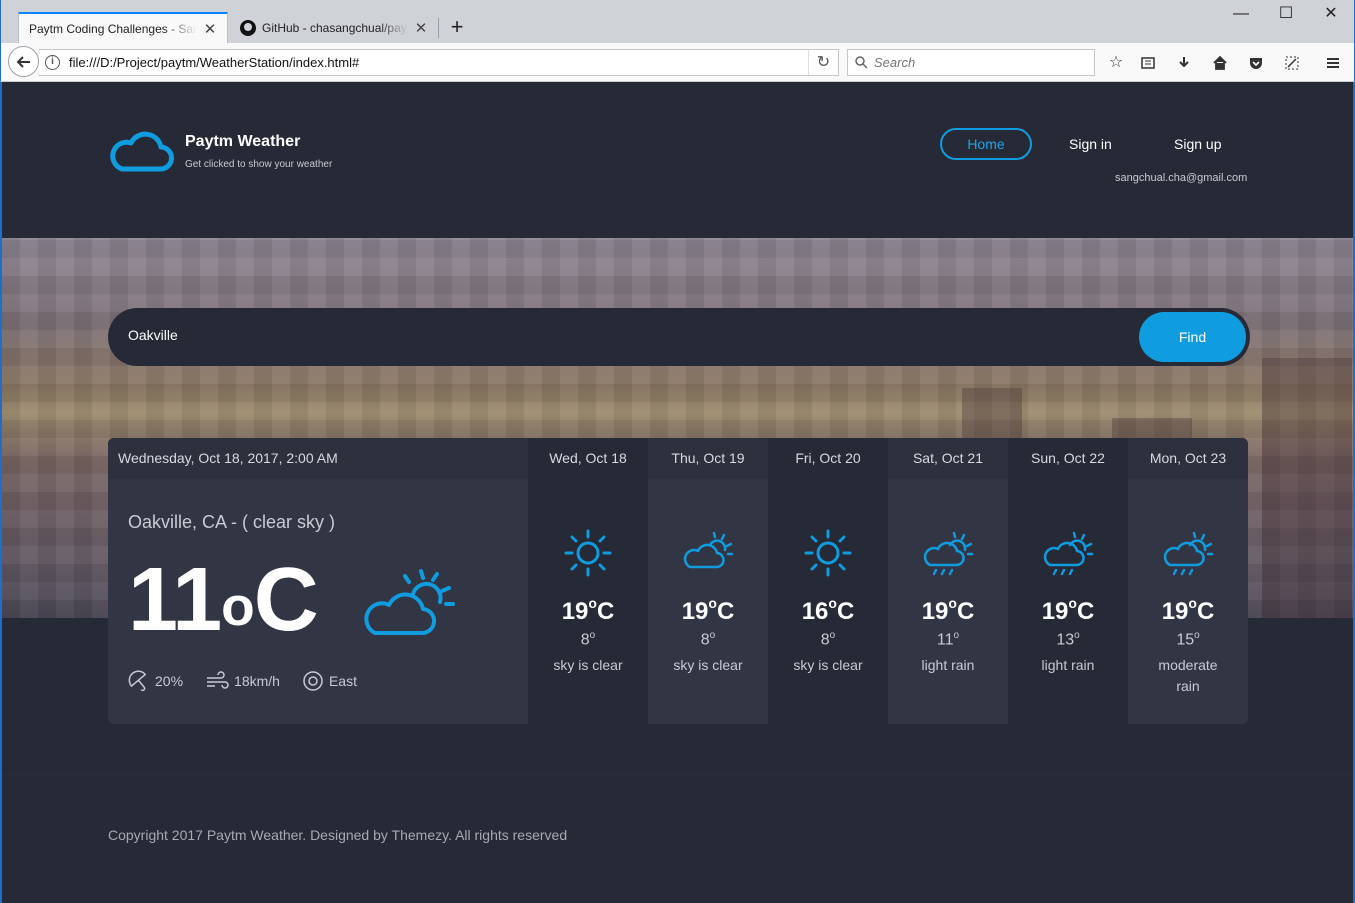  I want to click on wind-direction-value: East, so click(342, 681).